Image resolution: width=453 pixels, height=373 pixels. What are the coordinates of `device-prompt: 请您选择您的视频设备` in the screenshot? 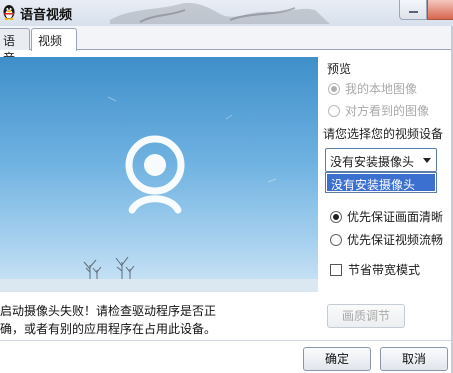 It's located at (383, 134).